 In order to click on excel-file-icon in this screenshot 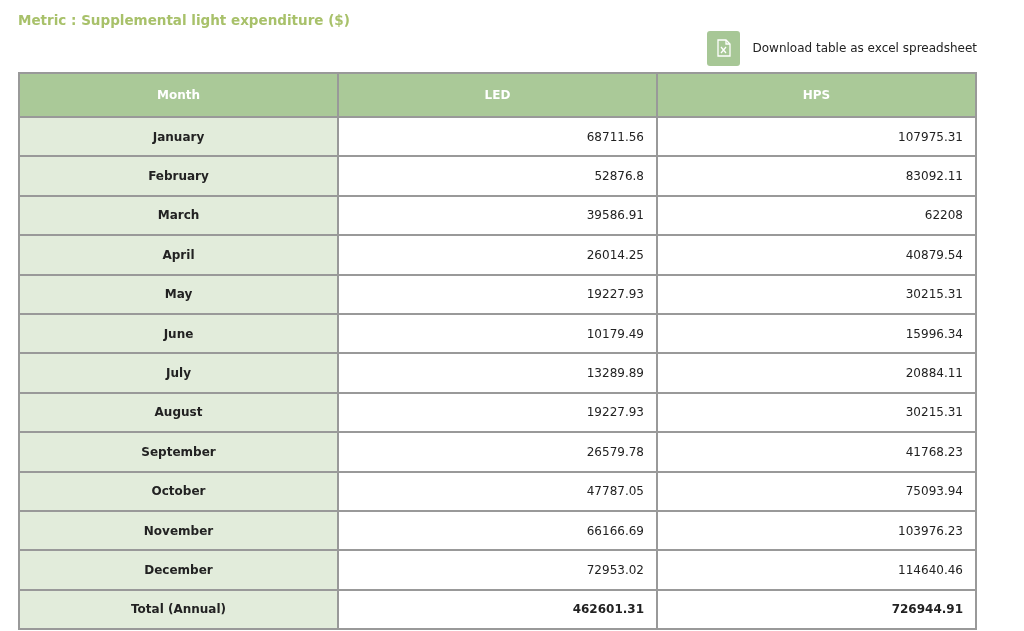, I will do `click(724, 48)`.